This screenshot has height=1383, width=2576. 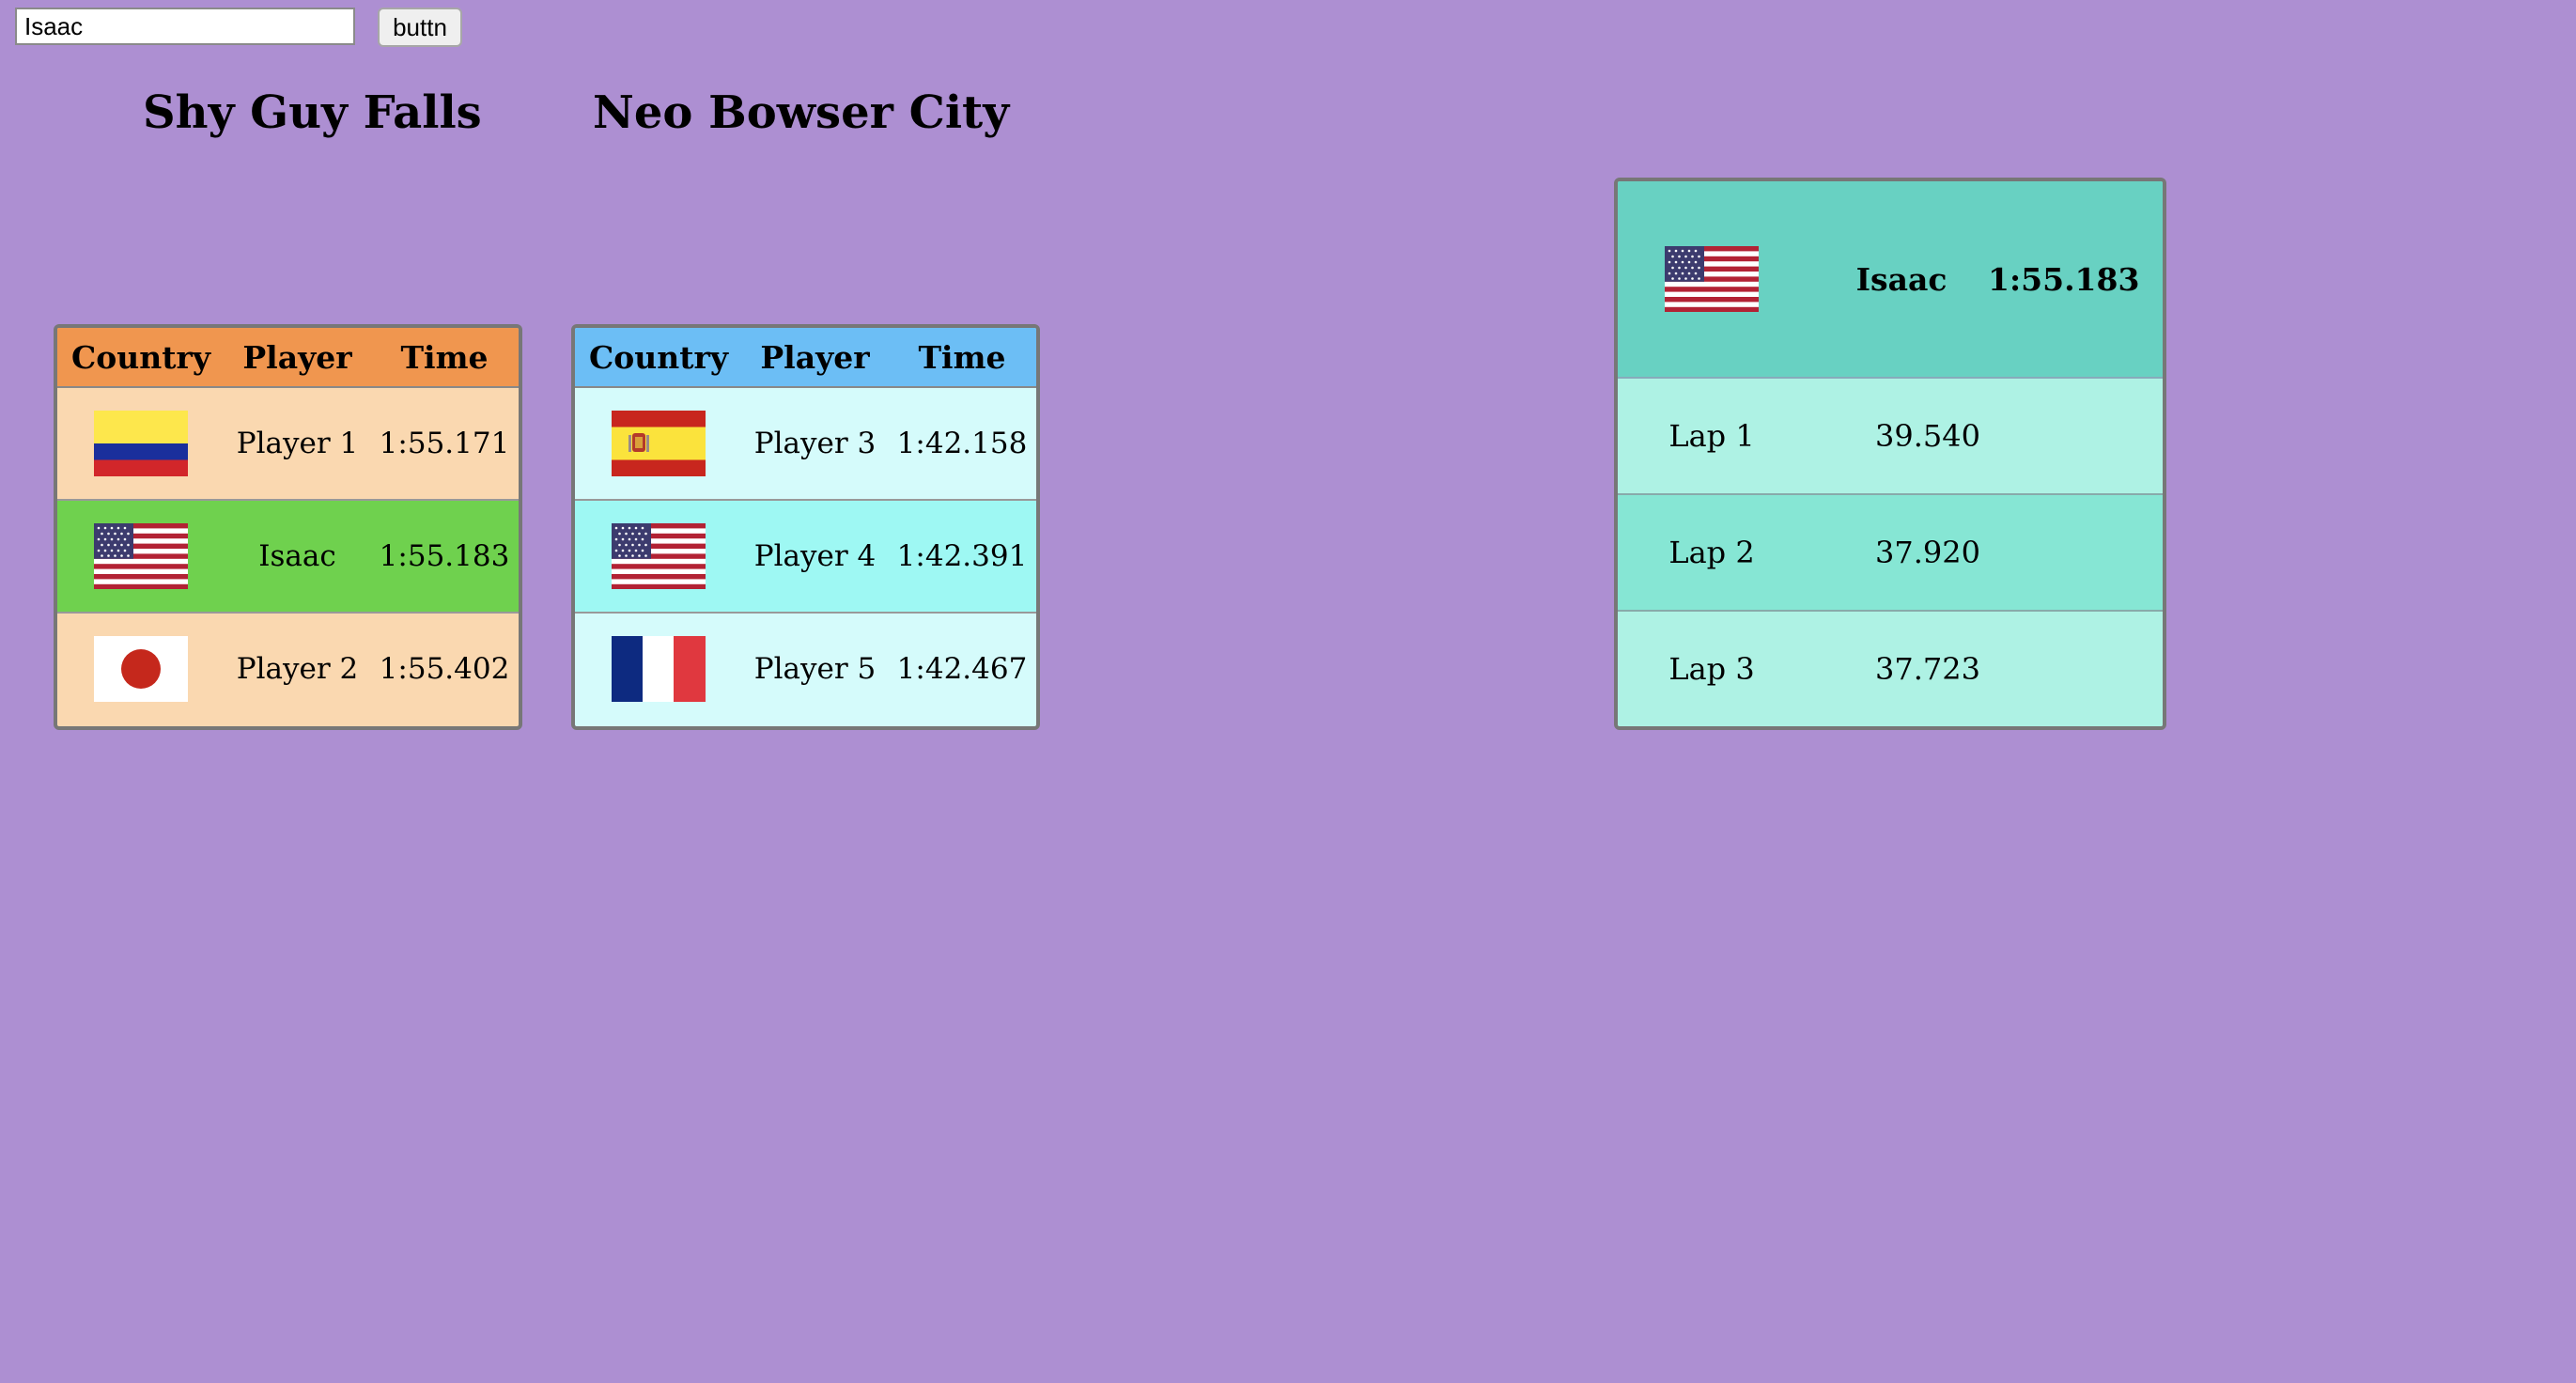 I want to click on spain-flag-icon, so click(x=659, y=443).